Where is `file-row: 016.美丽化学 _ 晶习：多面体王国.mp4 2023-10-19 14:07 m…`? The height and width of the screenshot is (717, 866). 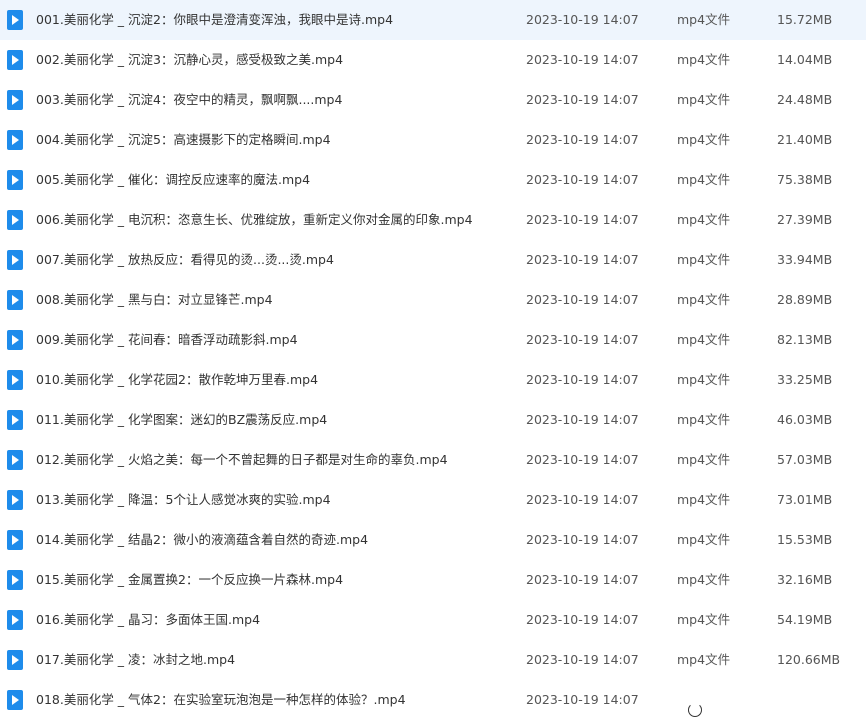 file-row: 016.美丽化学 _ 晶习：多面体王国.mp4 2023-10-19 14:07 m… is located at coordinates (433, 620).